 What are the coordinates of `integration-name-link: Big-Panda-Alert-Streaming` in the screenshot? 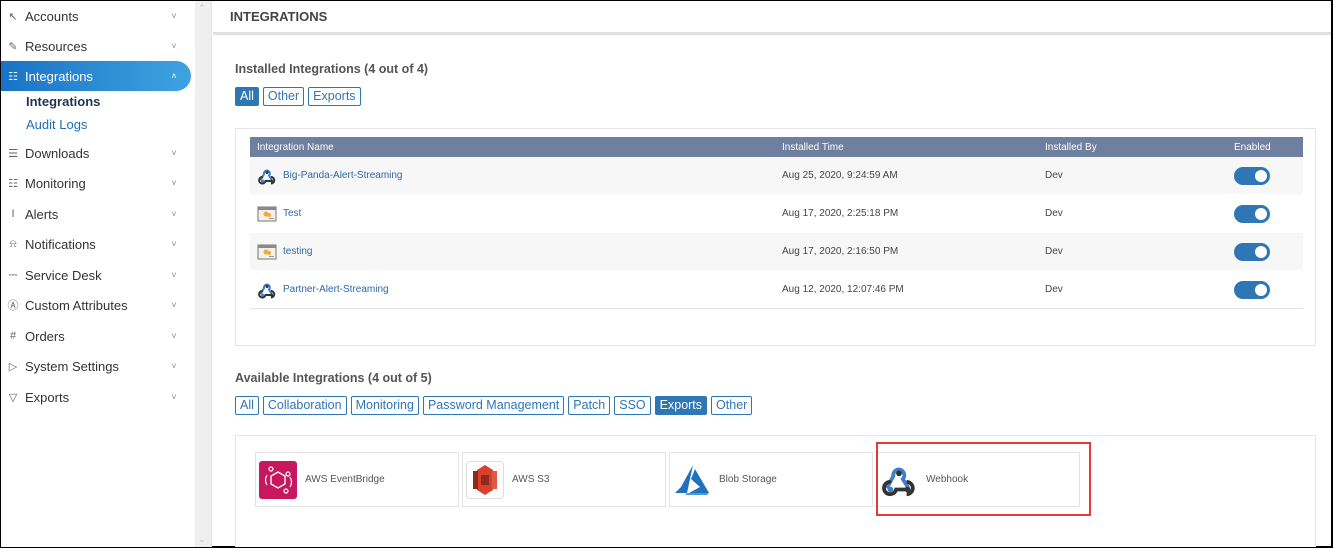 It's located at (343, 175).